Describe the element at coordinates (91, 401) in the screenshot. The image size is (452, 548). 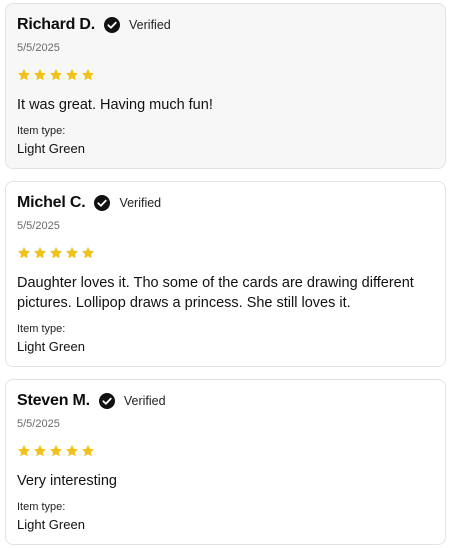
I see `review-header: Steven M. Verified` at that location.